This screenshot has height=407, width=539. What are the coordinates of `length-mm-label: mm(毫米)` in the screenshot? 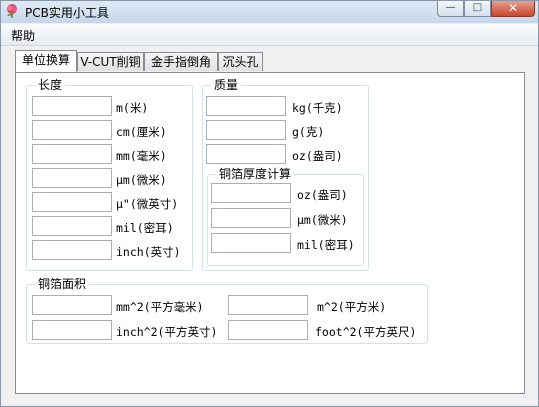 It's located at (141, 156).